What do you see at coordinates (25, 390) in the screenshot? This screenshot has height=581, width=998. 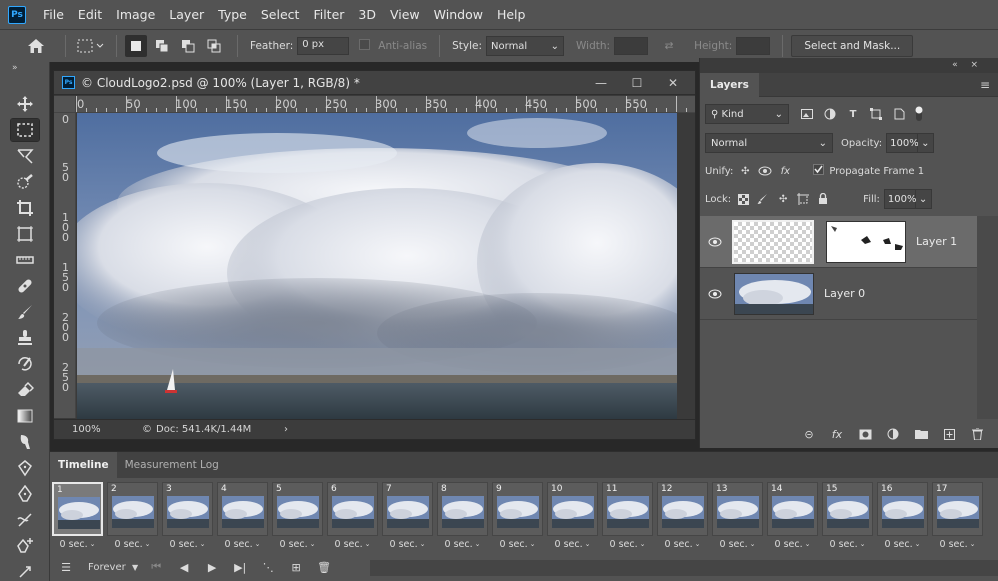 I see `eraser-tool` at bounding box center [25, 390].